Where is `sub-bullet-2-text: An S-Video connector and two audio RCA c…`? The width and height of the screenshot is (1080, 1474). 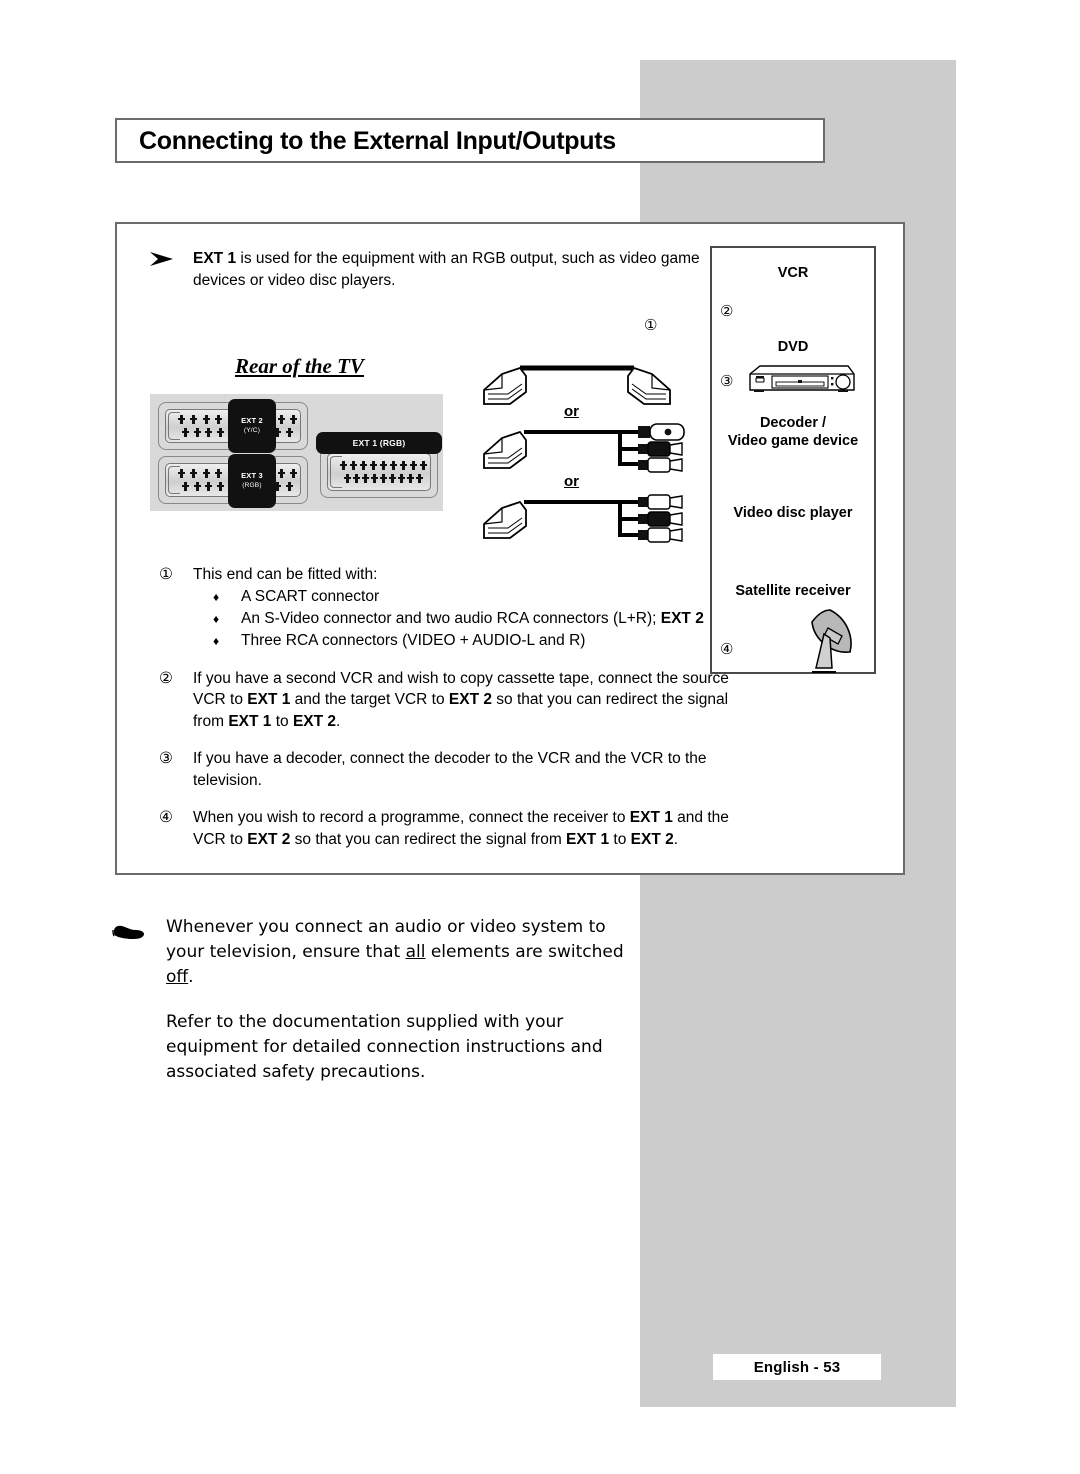
sub-bullet-2-text: An S-Video connector and two audio RCA c… is located at coordinates (451, 618).